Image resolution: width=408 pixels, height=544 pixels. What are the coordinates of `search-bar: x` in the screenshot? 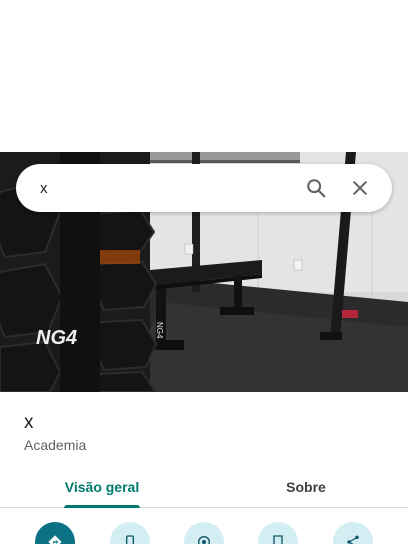 It's located at (204, 188).